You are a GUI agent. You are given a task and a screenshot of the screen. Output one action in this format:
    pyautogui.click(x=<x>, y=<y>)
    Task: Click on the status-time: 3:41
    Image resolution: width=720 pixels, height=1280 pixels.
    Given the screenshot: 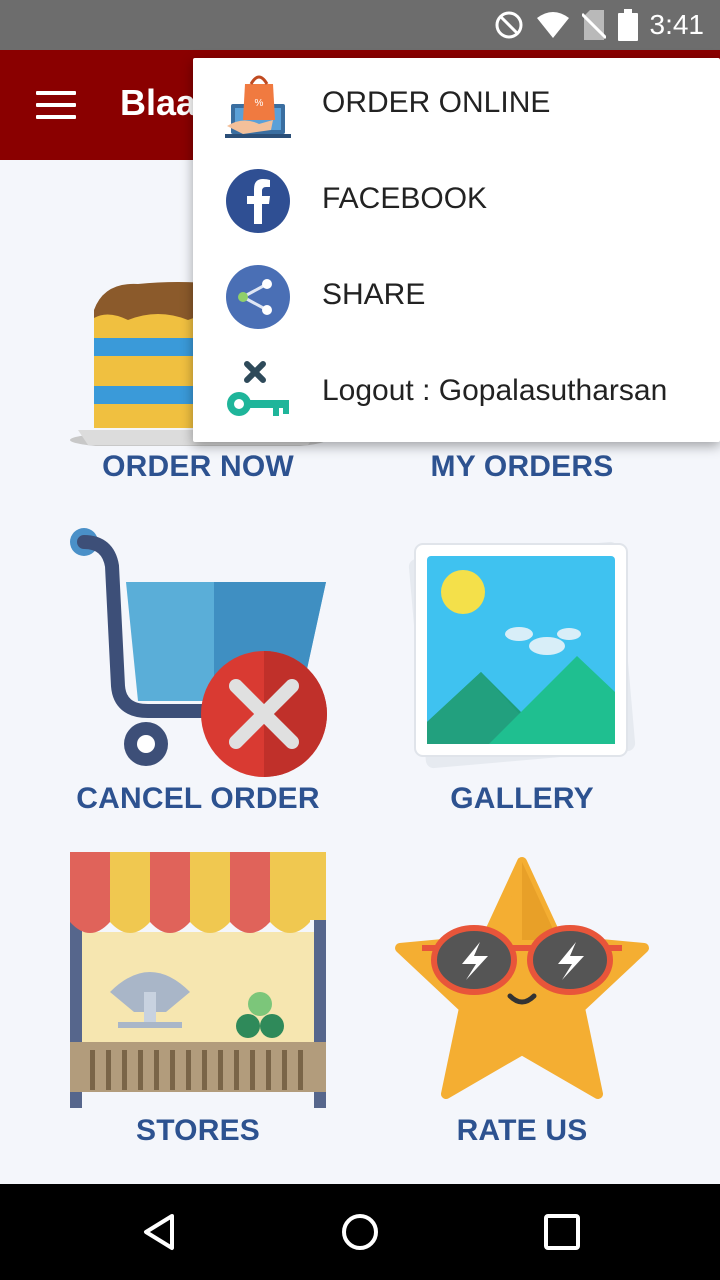 What is the action you would take?
    pyautogui.click(x=677, y=24)
    